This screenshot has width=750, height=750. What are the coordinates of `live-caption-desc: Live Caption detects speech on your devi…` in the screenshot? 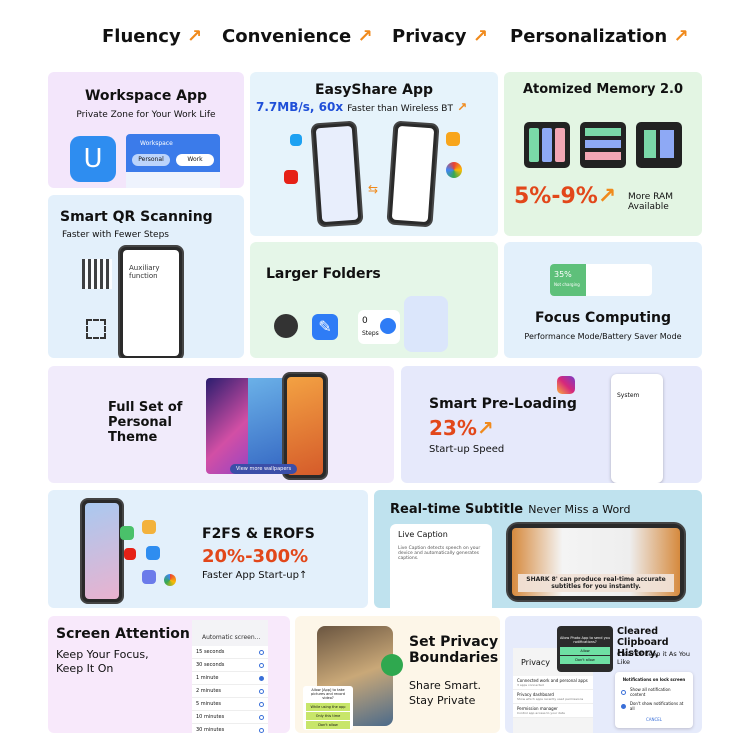 It's located at (439, 553).